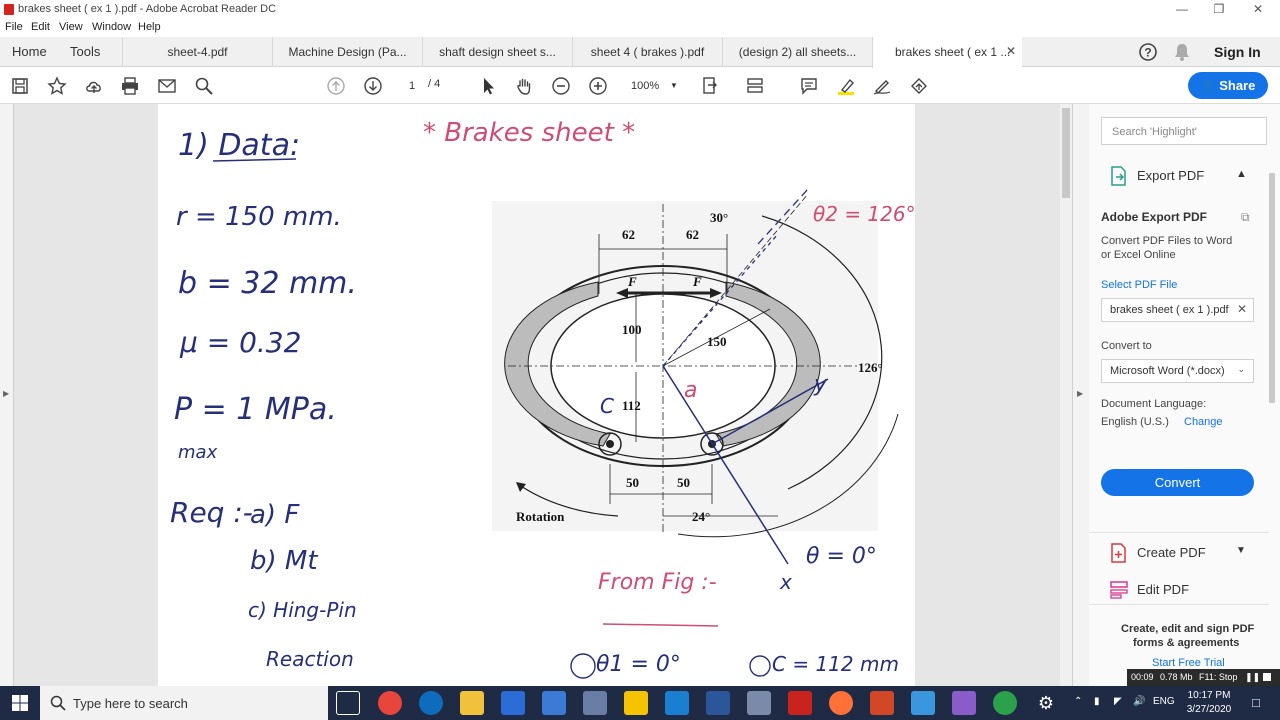 The width and height of the screenshot is (1280, 720). What do you see at coordinates (1182, 9) in the screenshot?
I see `minimize-button: —` at bounding box center [1182, 9].